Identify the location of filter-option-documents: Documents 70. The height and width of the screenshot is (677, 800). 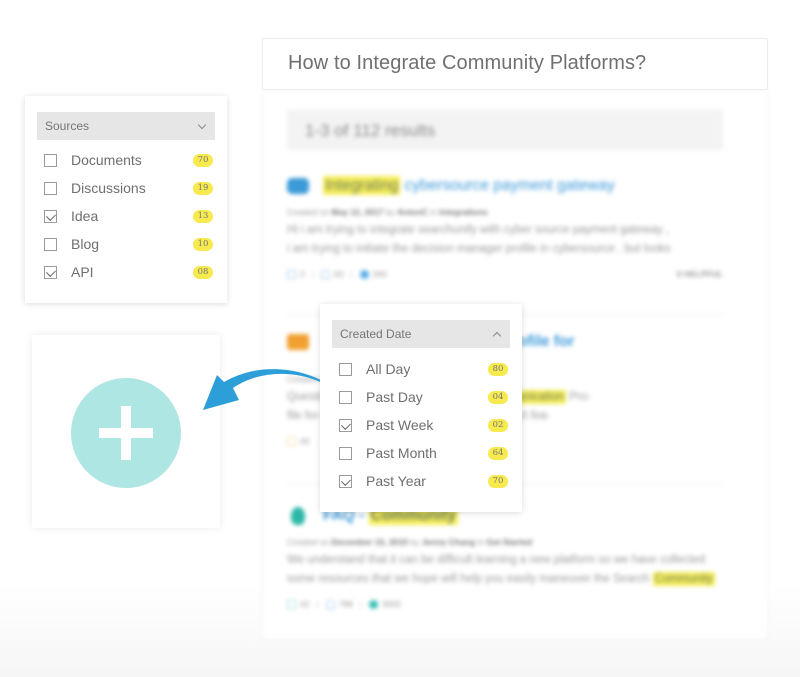
(128, 160).